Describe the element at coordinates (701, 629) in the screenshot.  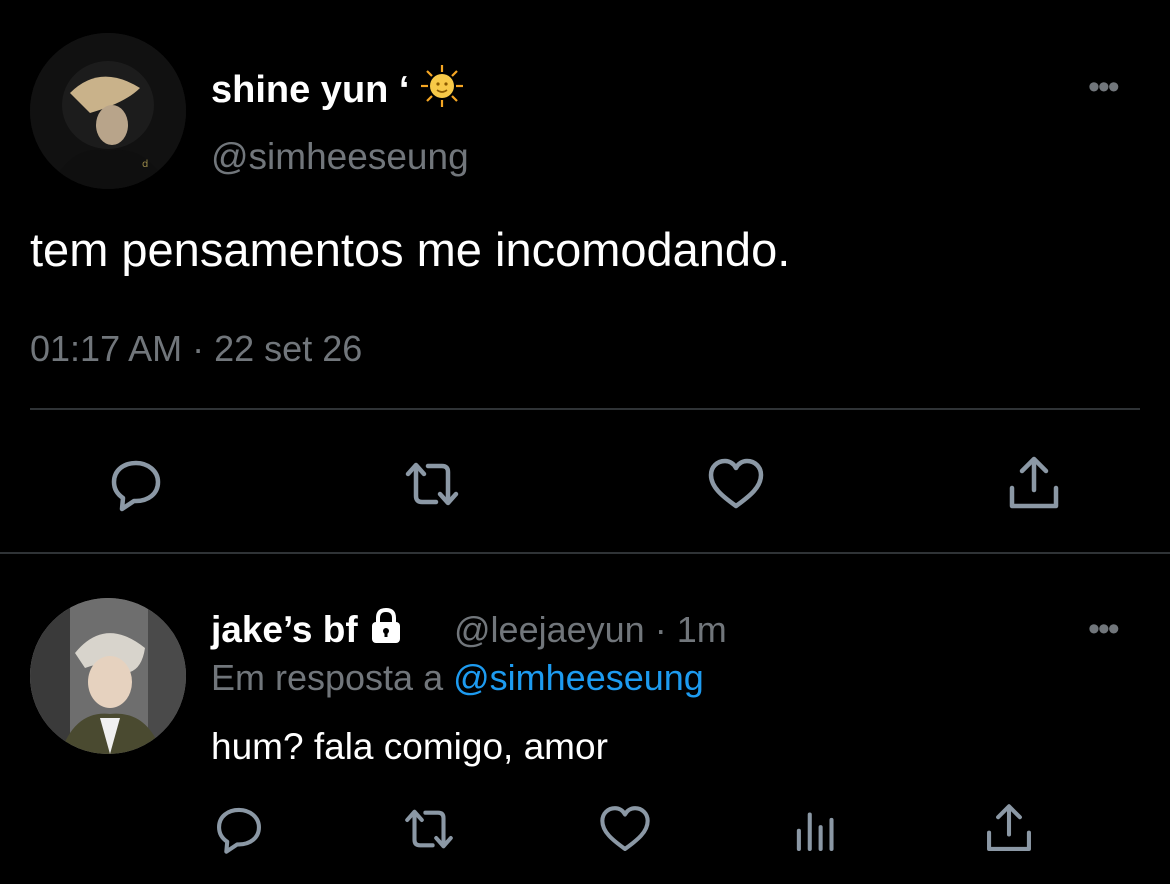
I see `reply-time: 1m` at that location.